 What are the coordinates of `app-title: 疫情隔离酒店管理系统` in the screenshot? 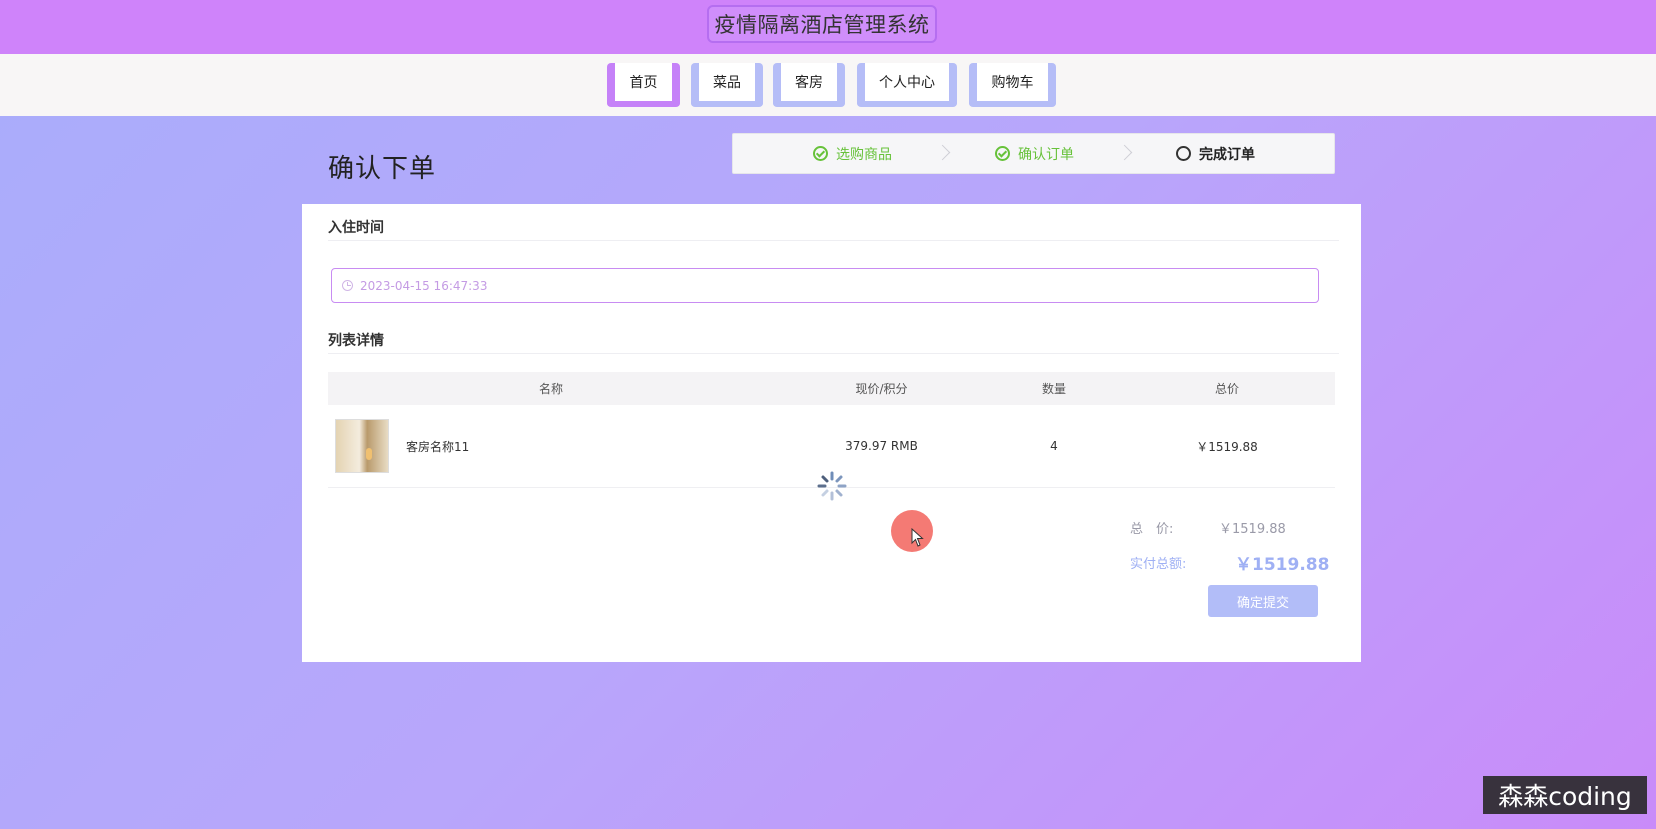 It's located at (822, 24).